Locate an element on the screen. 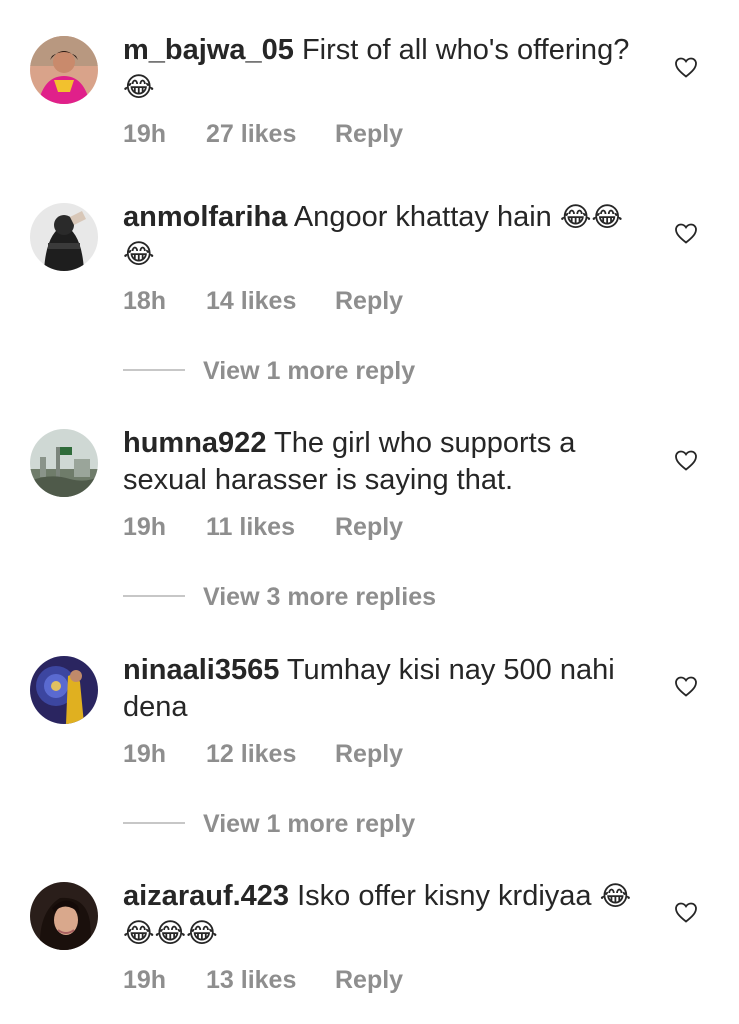 The image size is (739, 1024). comment-username: aizarauf.423 is located at coordinates (206, 896).